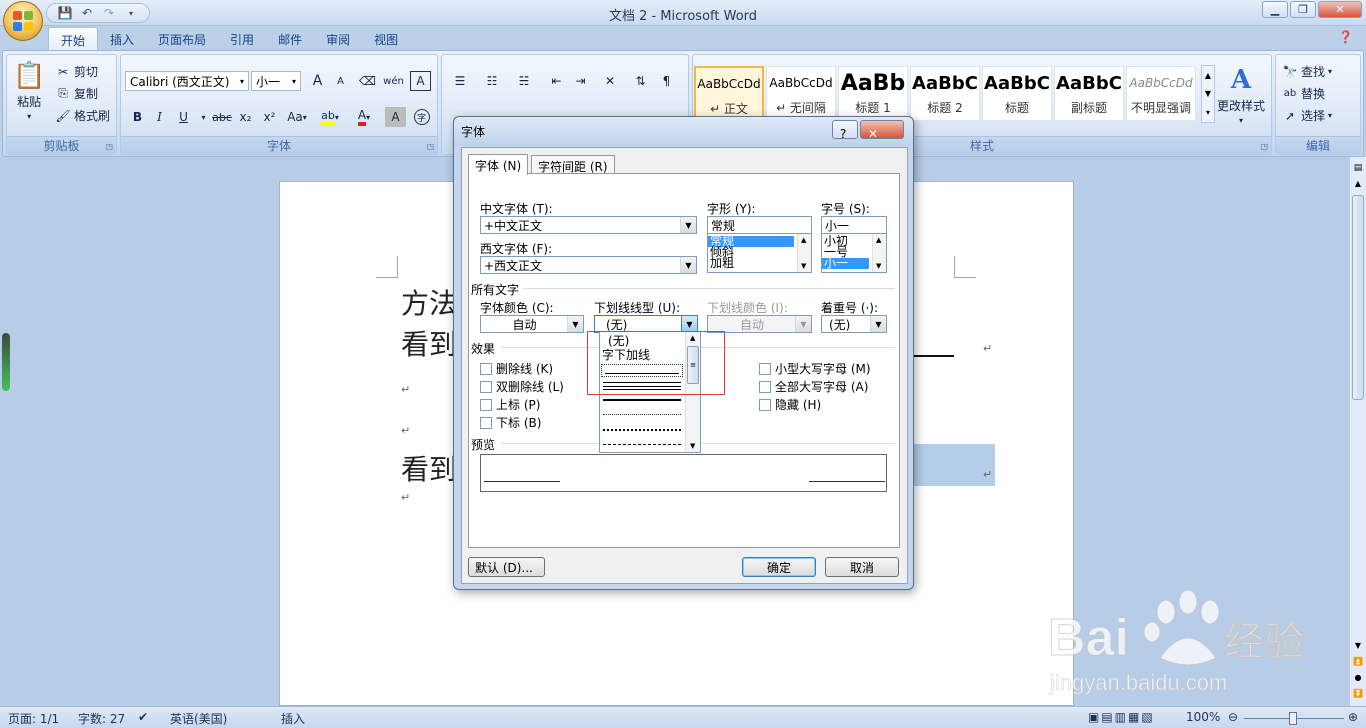  What do you see at coordinates (1203, 717) in the screenshot?
I see `zoom-level: 100%` at bounding box center [1203, 717].